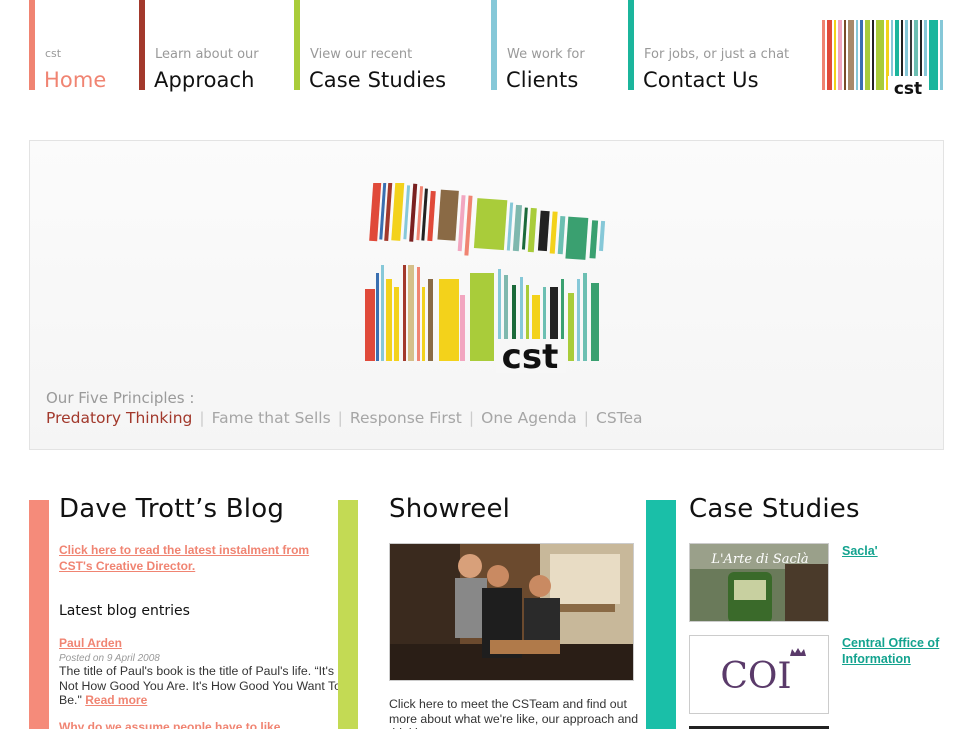  What do you see at coordinates (450, 509) in the screenshot?
I see `showreel-title: Showreel` at bounding box center [450, 509].